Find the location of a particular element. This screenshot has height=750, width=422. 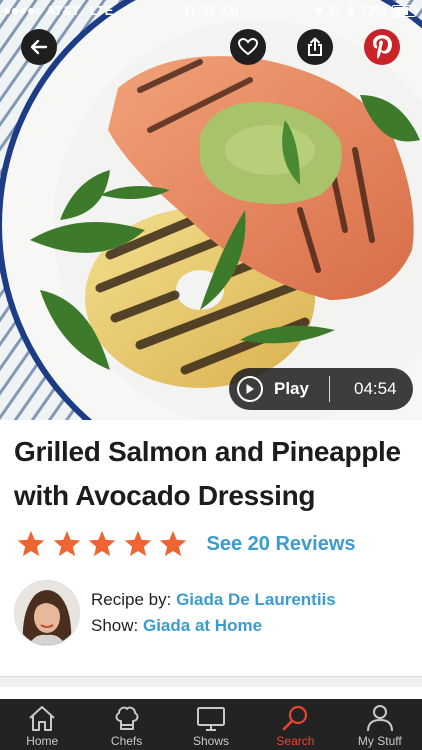

person-icon is located at coordinates (379, 718).